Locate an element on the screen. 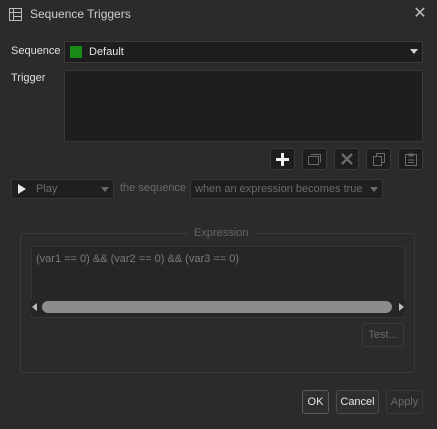 This screenshot has height=429, width=437. condition-value: when an expression becomes true is located at coordinates (279, 189).